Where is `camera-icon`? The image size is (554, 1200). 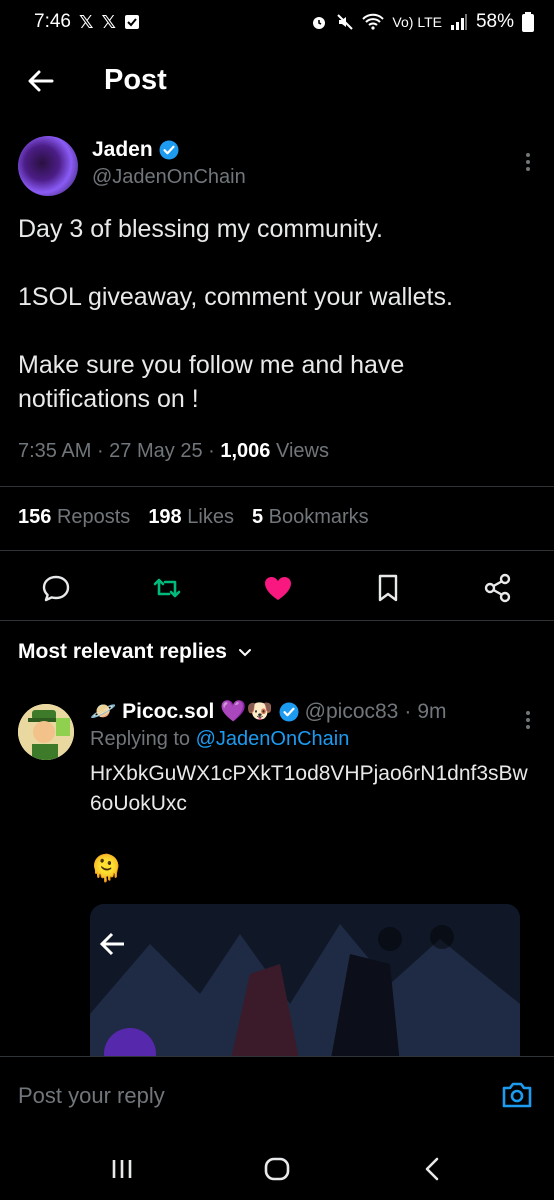
camera-icon is located at coordinates (517, 1095).